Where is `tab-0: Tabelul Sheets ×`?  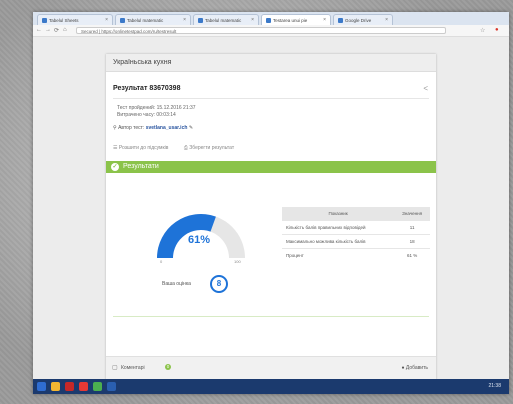
tab-0: Tabelul Sheets × is located at coordinates (75, 19).